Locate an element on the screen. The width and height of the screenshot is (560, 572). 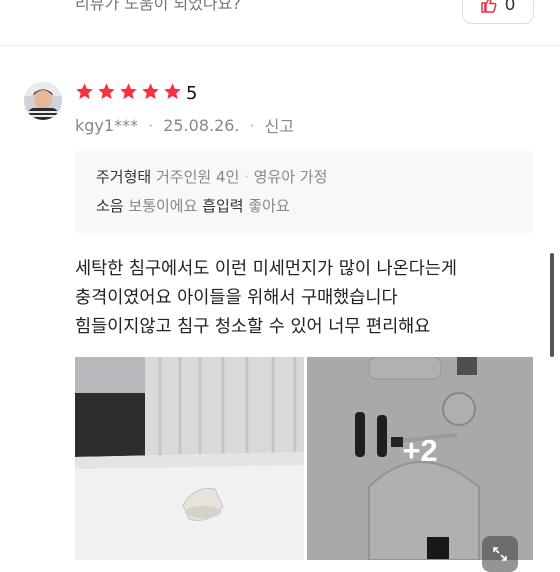
review-text-line: 충격이였어요 아이들을 위해서 구매했습니다 is located at coordinates (236, 298).